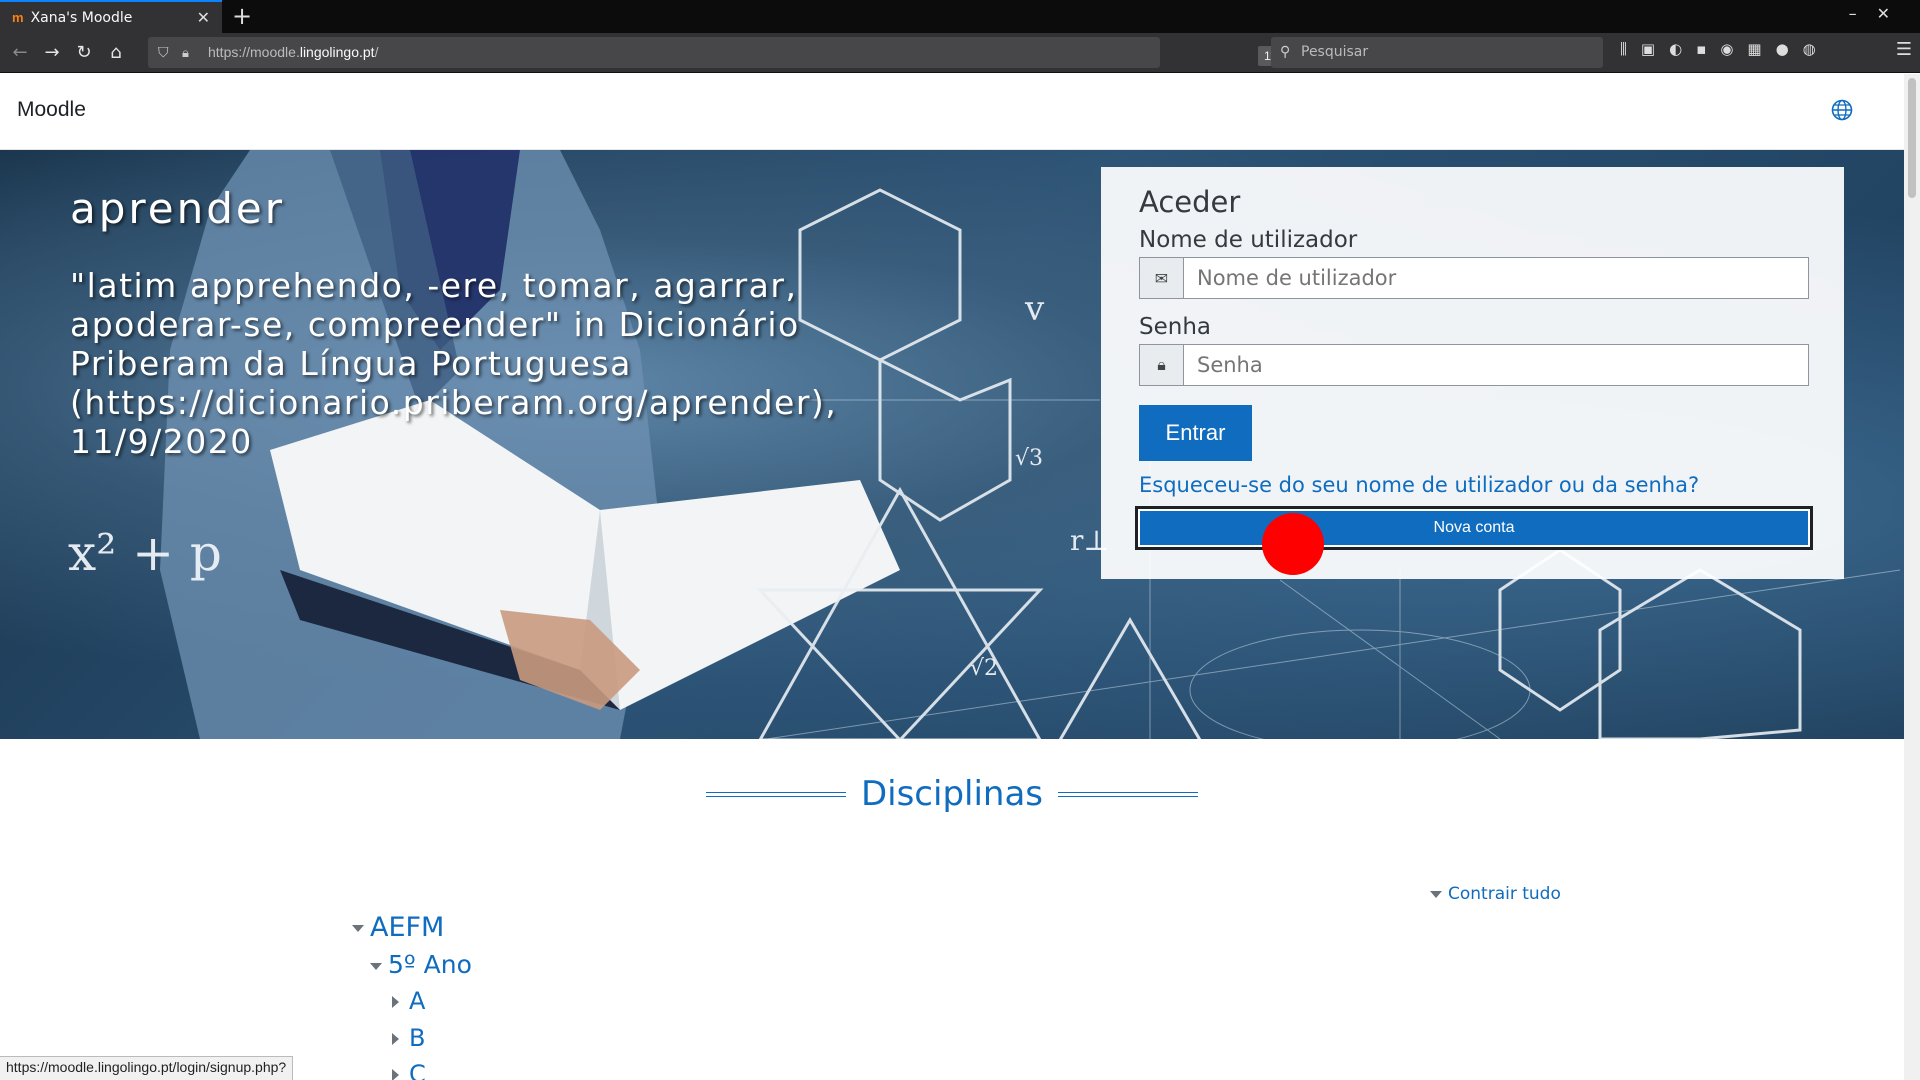 The height and width of the screenshot is (1080, 1920). Describe the element at coordinates (145, 553) in the screenshot. I see `svg-text: x² + p` at that location.